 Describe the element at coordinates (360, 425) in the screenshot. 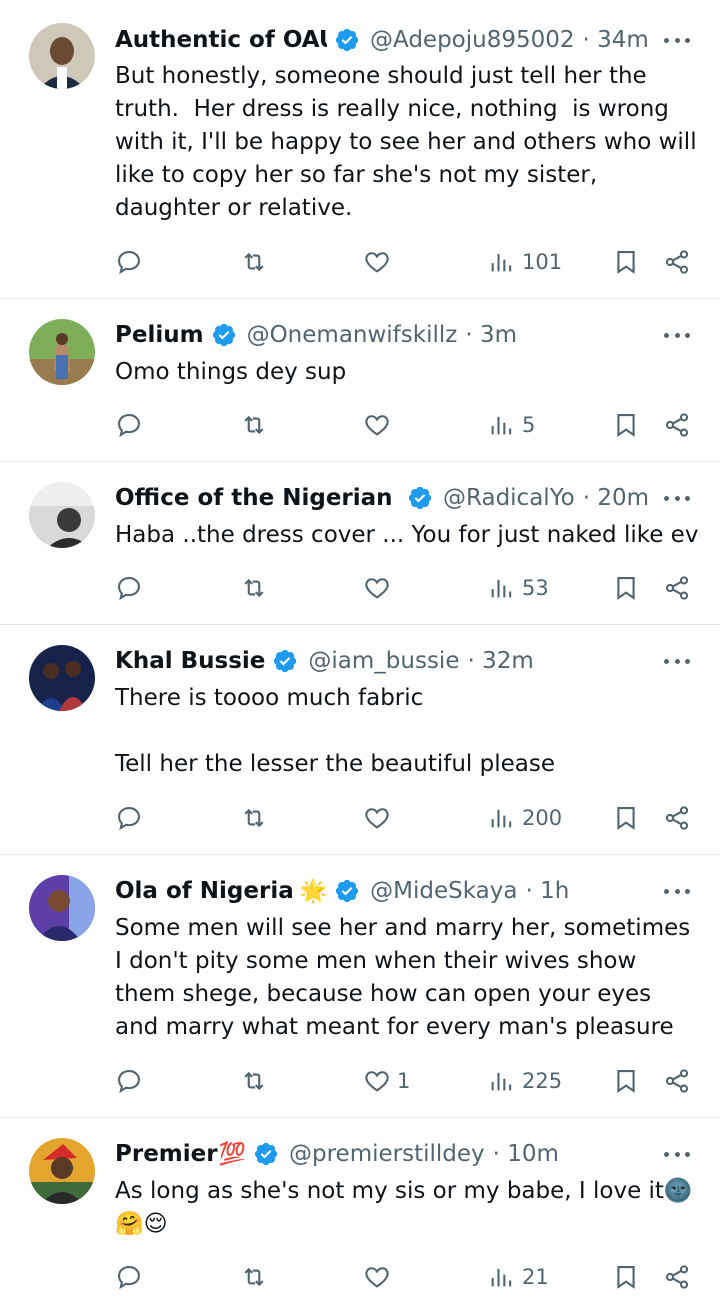

I see `action-bar: 5` at that location.